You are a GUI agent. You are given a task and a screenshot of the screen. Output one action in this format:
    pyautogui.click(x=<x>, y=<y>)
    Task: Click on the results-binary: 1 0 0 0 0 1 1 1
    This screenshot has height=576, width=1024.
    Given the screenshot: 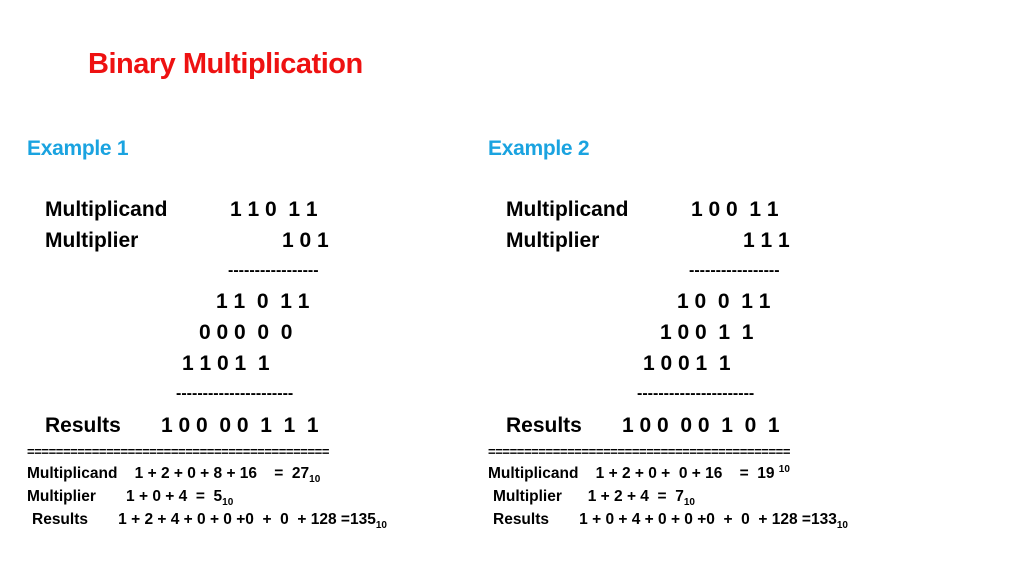 What is the action you would take?
    pyautogui.click(x=240, y=425)
    